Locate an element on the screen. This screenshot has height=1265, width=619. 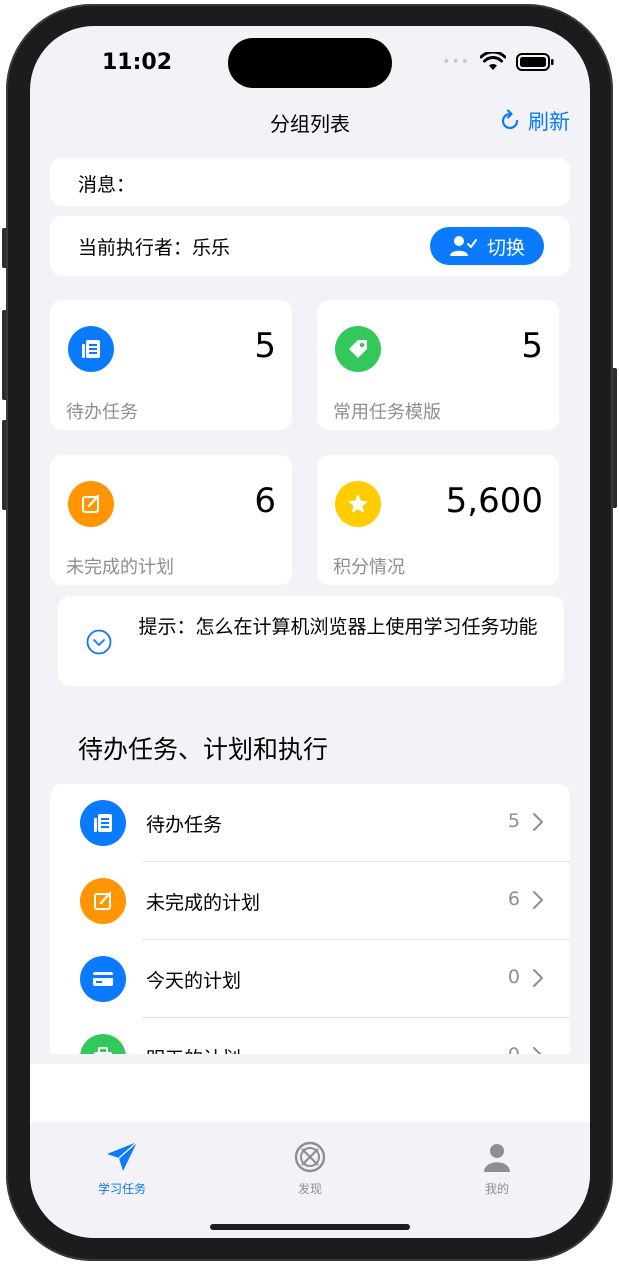
paper-plane-icon is located at coordinates (122, 1156).